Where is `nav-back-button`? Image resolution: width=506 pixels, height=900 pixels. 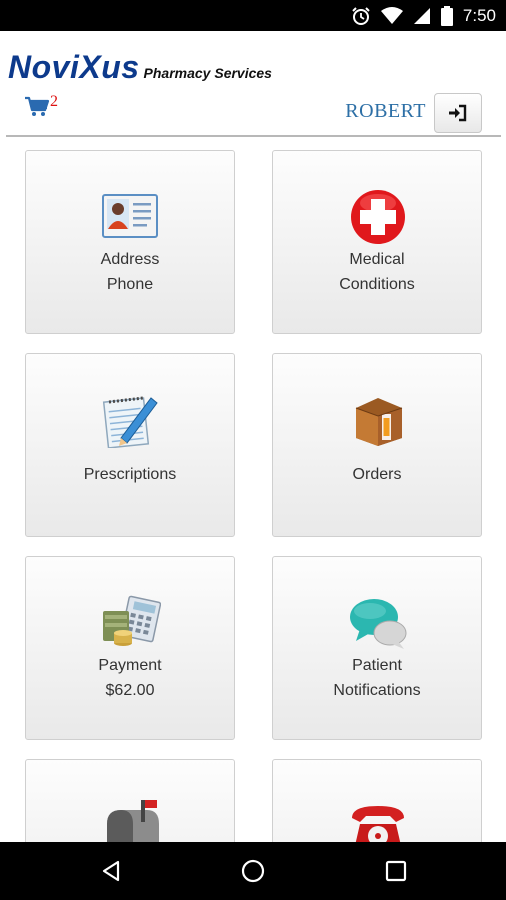 nav-back-button is located at coordinates (111, 871).